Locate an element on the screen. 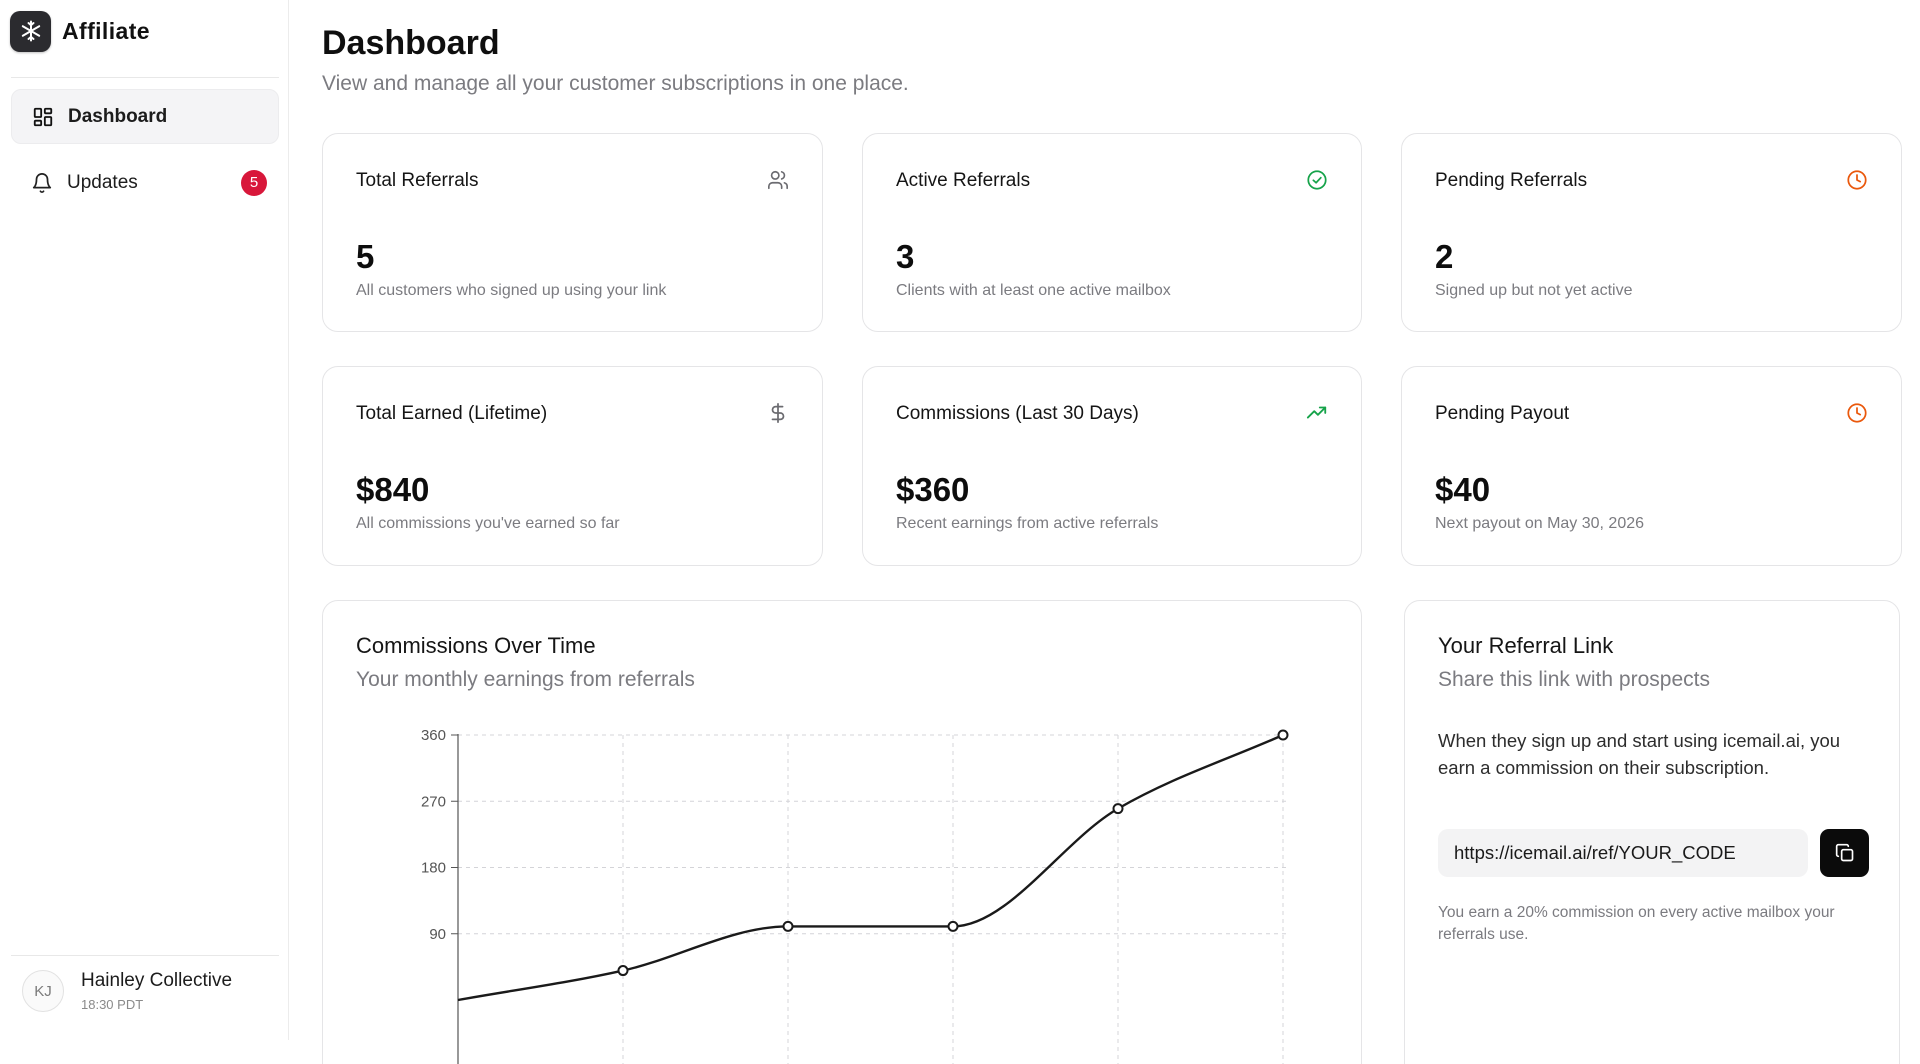 This screenshot has width=1920, height=1064. stat-value: $40 is located at coordinates (1463, 489).